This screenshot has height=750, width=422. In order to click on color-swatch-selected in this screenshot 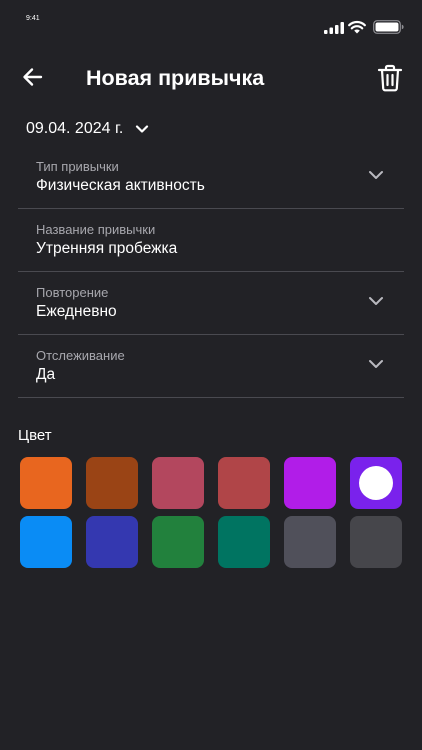, I will do `click(376, 483)`.